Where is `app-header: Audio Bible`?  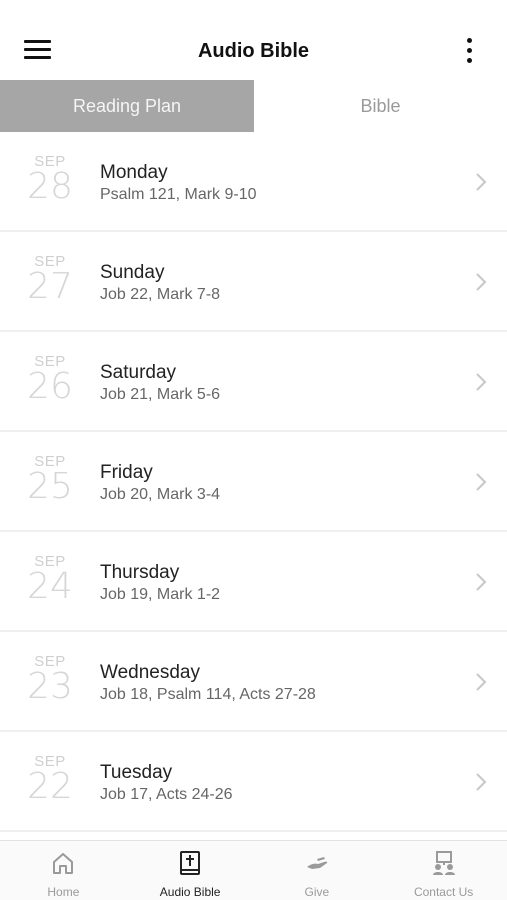
app-header: Audio Bible is located at coordinates (253, 40).